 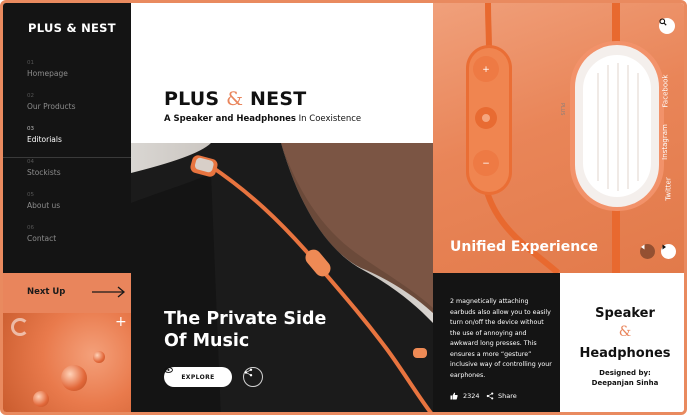 What do you see at coordinates (643, 247) in the screenshot?
I see `chevron-left-icon` at bounding box center [643, 247].